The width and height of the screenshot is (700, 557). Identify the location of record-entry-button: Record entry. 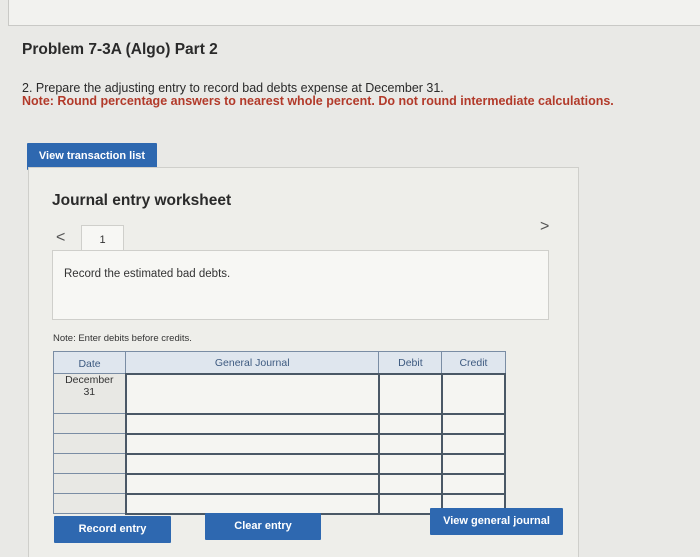
(112, 529).